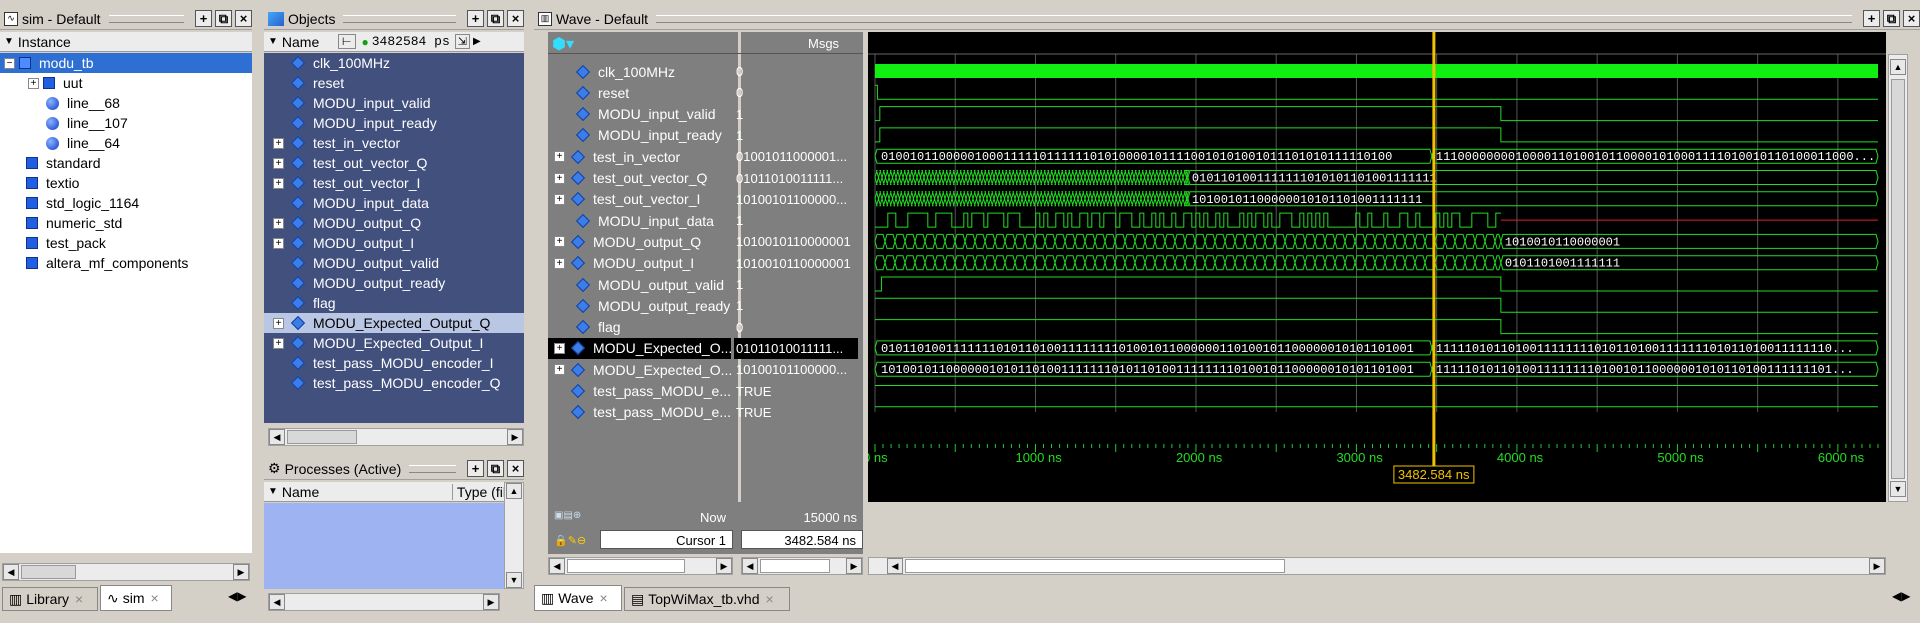 The image size is (1920, 623). Describe the element at coordinates (394, 363) in the screenshot. I see `object-item: test_pass_MODU_encoder_I` at that location.